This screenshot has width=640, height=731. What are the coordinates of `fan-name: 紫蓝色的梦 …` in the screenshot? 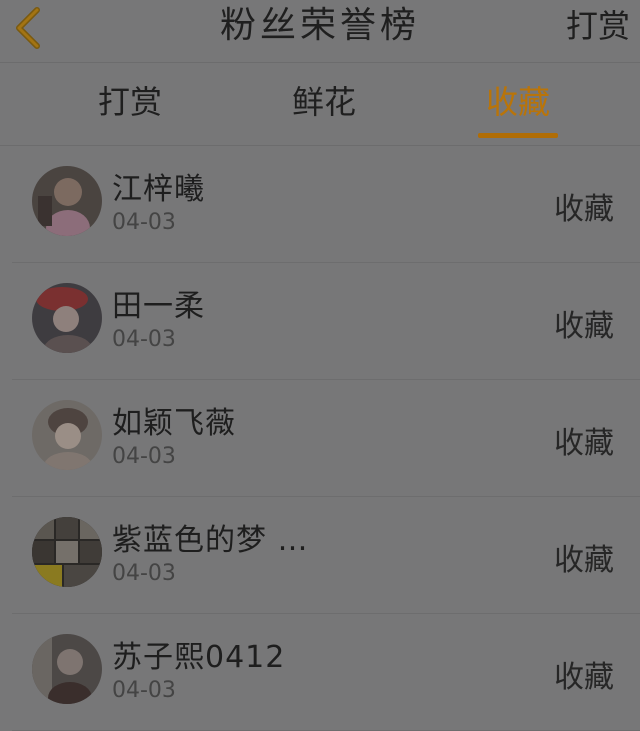 It's located at (210, 540).